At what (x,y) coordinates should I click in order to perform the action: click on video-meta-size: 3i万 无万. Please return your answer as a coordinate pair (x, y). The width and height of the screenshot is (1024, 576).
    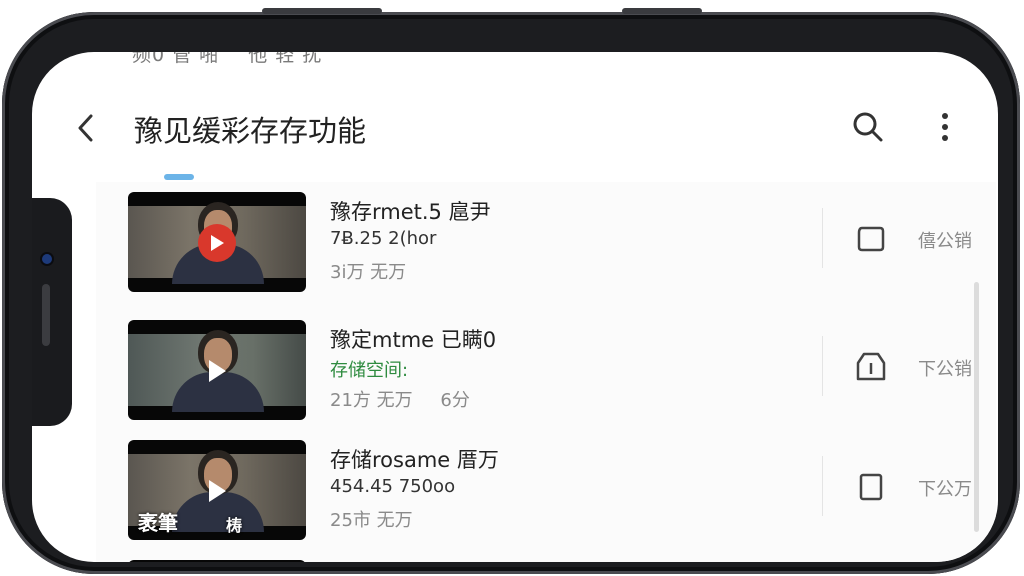
    Looking at the image, I should click on (368, 272).